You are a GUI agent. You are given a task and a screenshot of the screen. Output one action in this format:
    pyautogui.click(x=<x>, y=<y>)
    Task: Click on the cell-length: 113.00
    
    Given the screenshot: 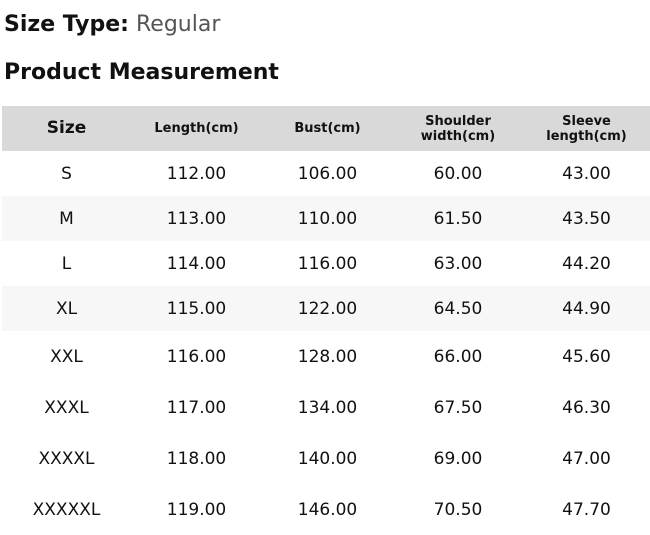 What is the action you would take?
    pyautogui.click(x=196, y=218)
    